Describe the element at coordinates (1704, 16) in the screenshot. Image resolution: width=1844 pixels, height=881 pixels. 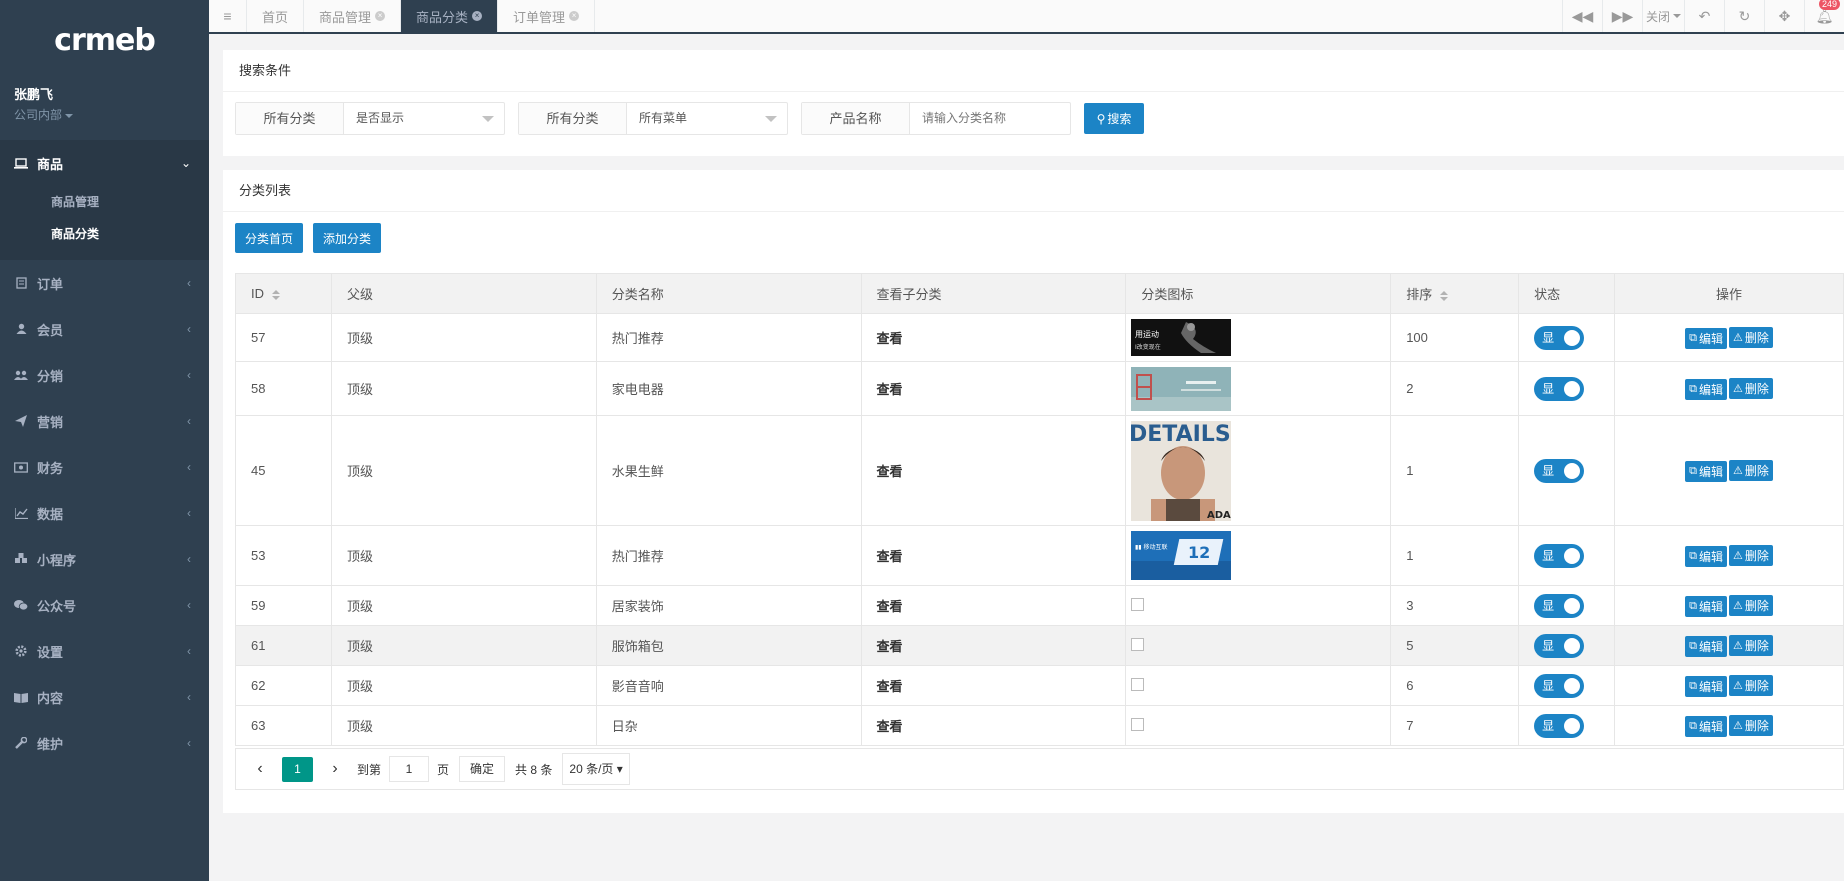
I see `back-button: ↶` at that location.